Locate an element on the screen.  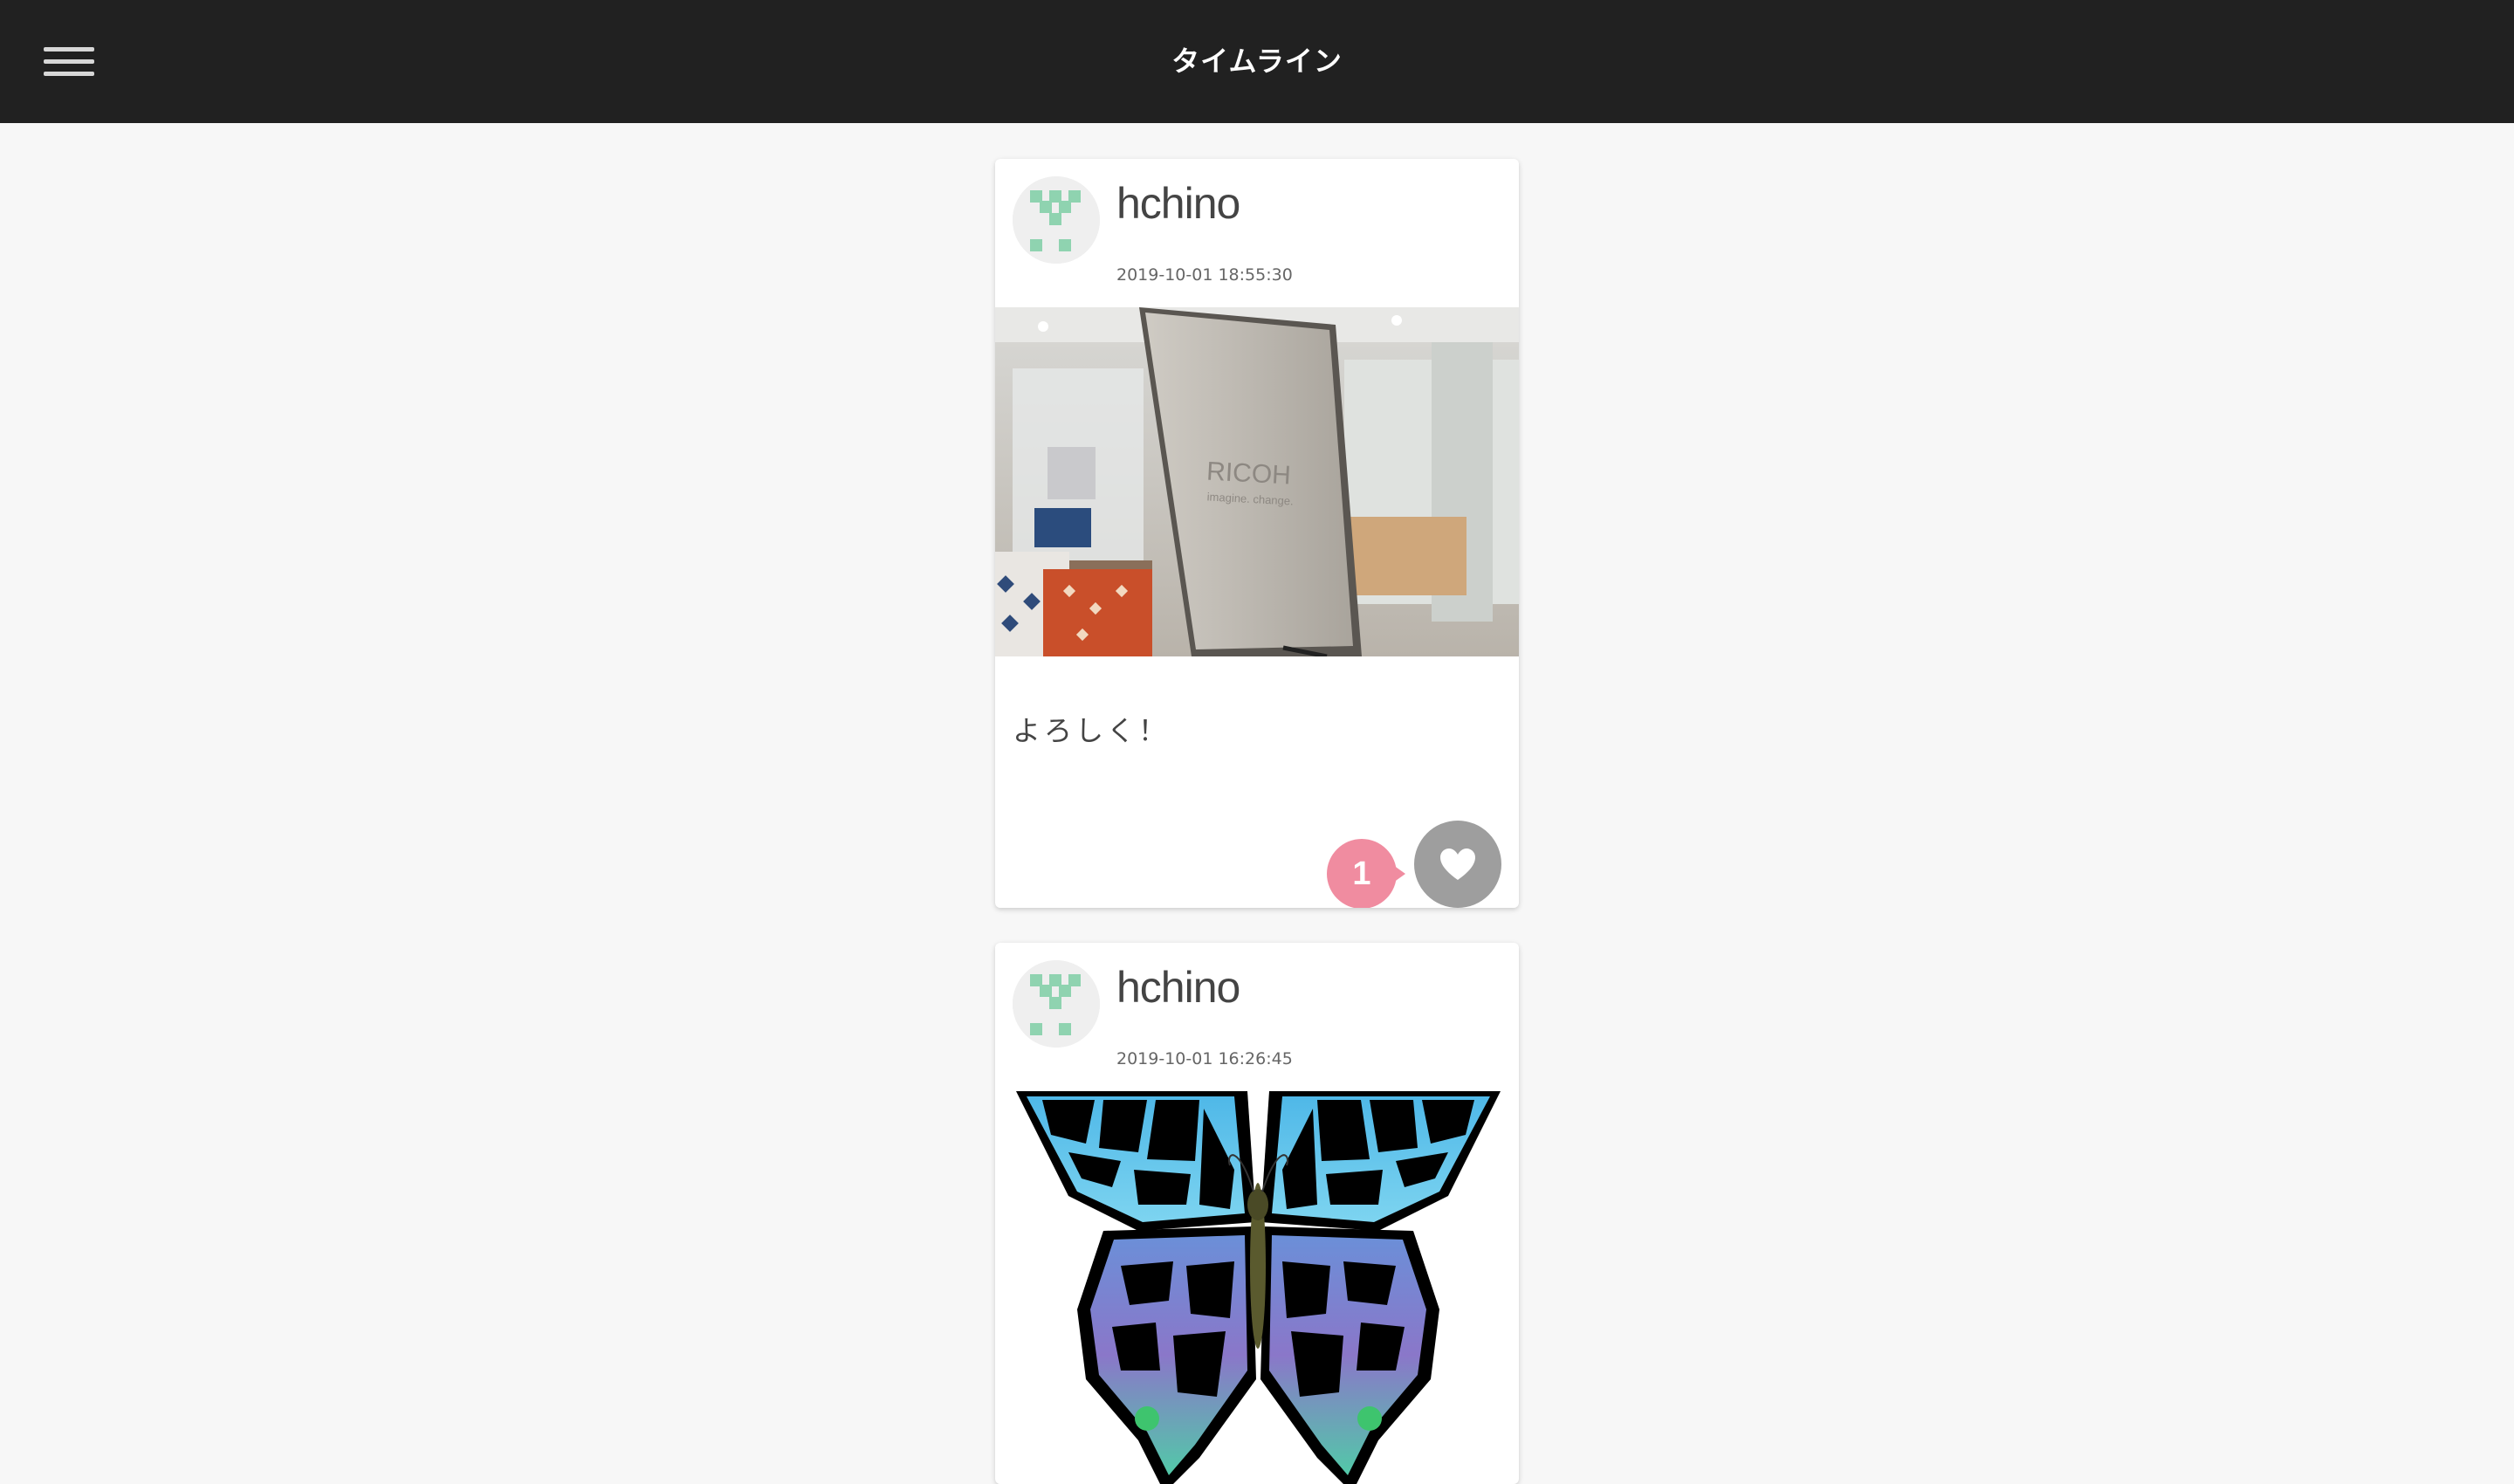
sign-text: RICOH is located at coordinates (1248, 474).